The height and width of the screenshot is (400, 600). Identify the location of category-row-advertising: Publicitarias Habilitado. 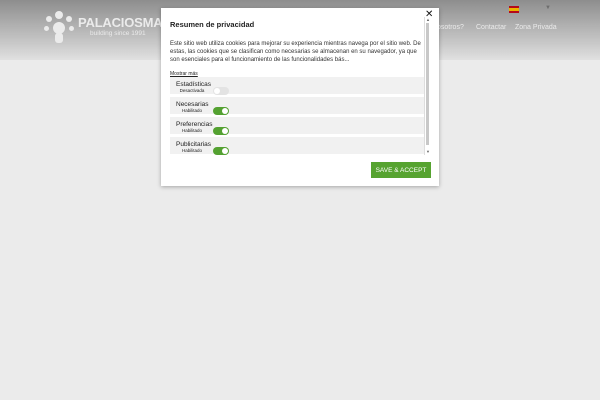
(297, 146).